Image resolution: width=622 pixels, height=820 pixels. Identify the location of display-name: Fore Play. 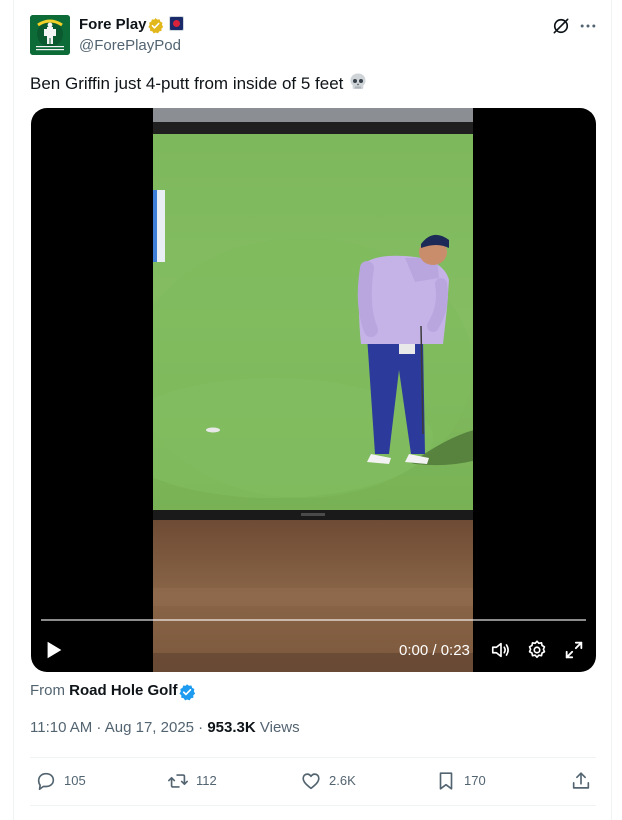
(113, 25).